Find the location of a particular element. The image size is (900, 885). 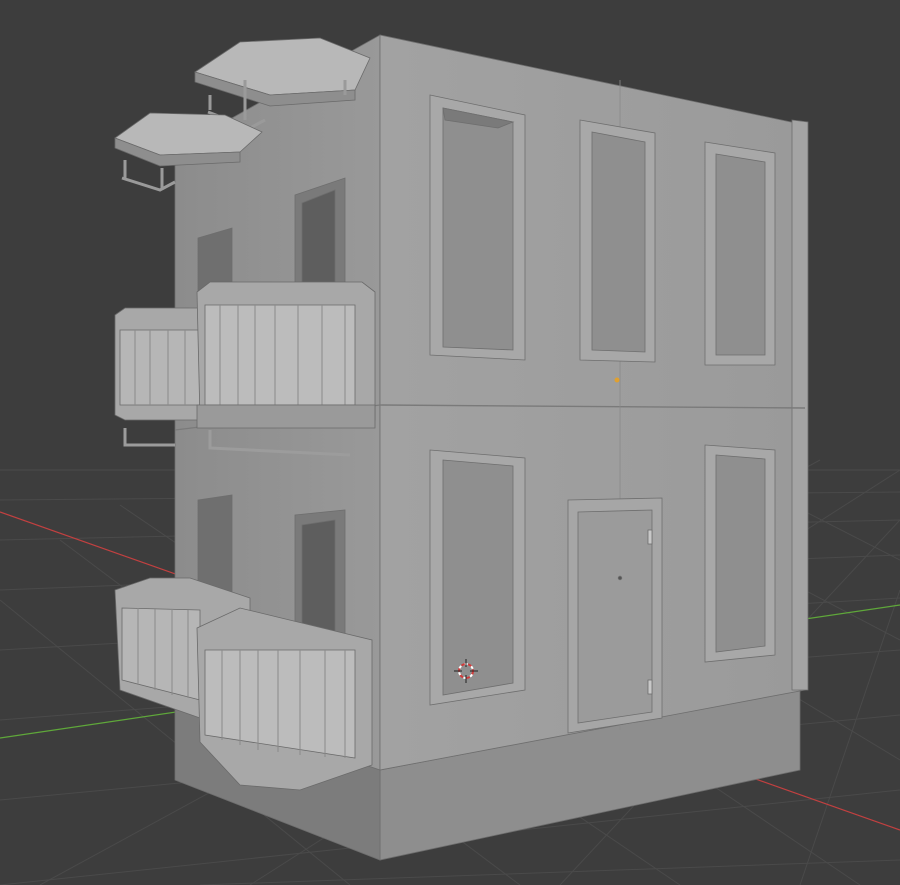

door is located at coordinates (615, 615).